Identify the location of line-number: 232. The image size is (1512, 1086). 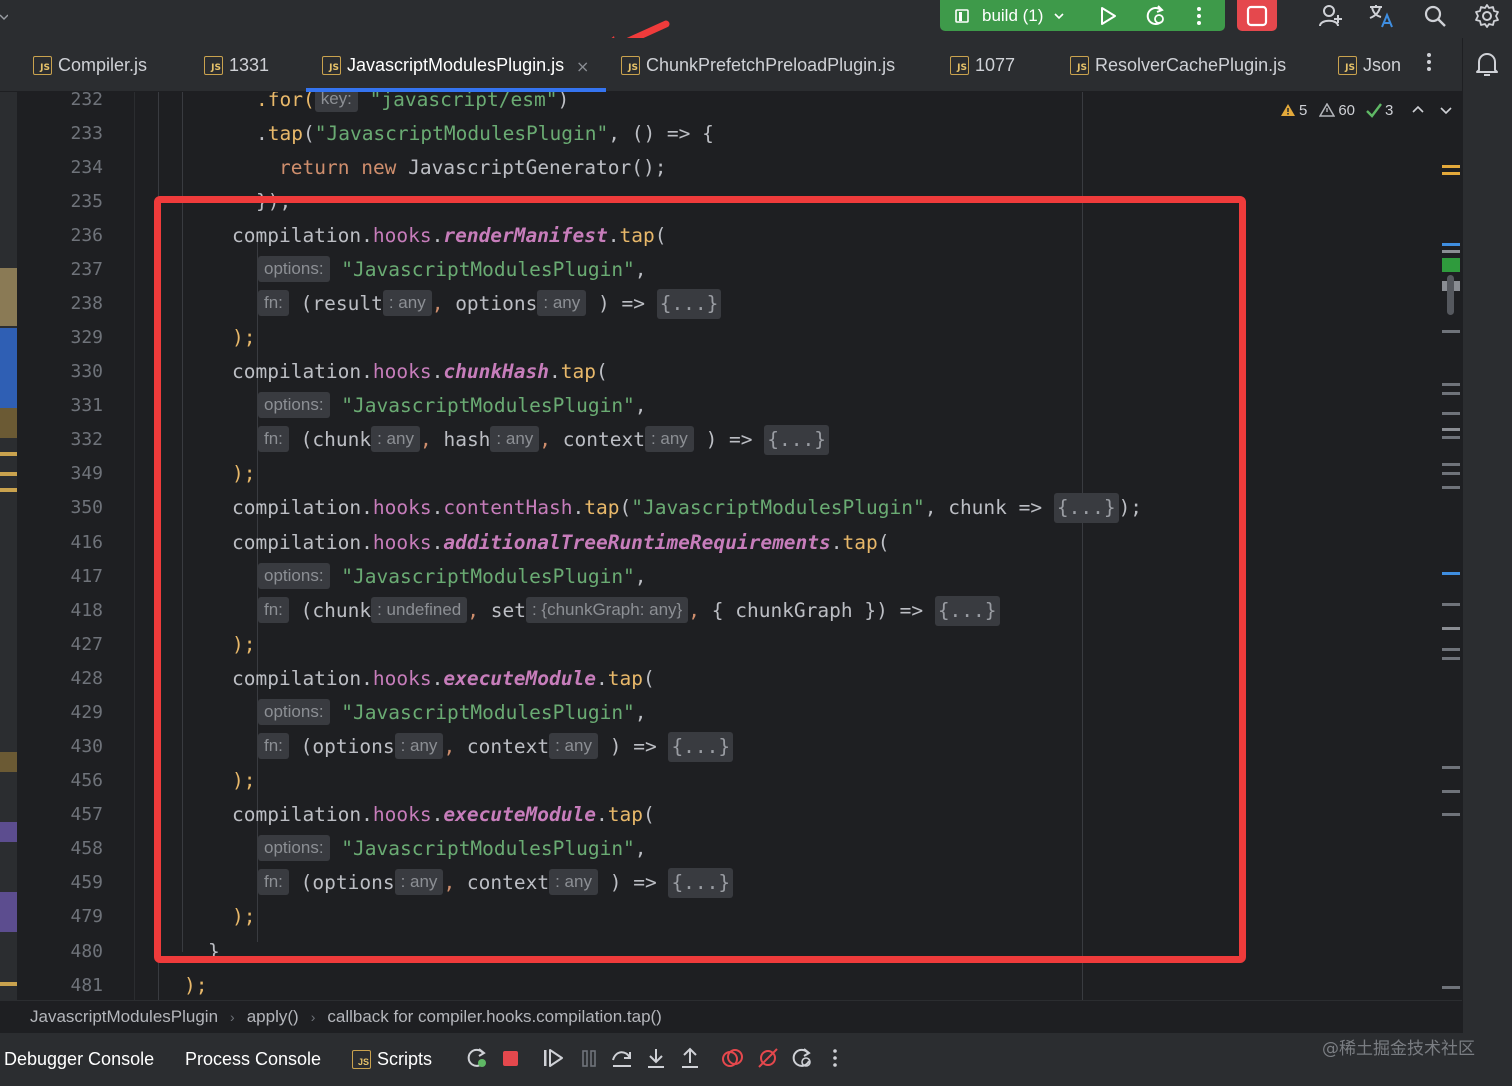
(86, 99).